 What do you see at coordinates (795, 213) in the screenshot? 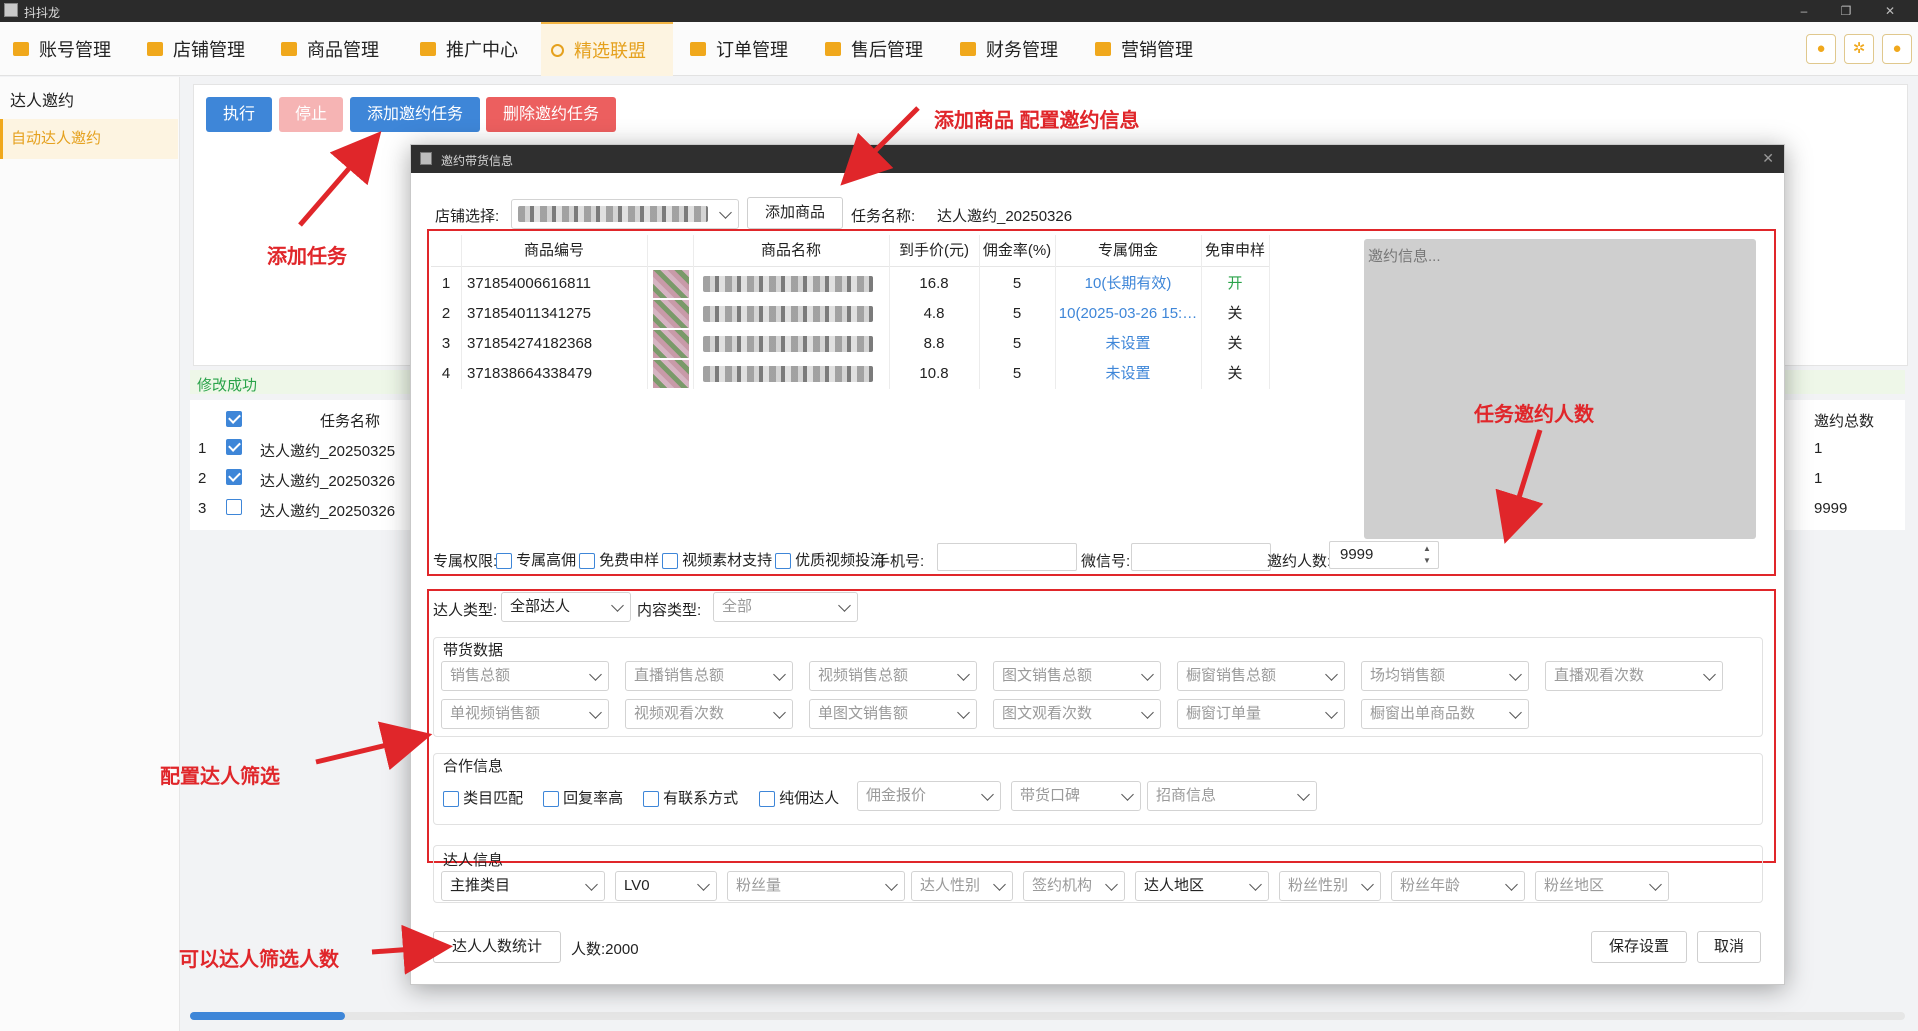
I see `add-product-button: 添加商品` at bounding box center [795, 213].